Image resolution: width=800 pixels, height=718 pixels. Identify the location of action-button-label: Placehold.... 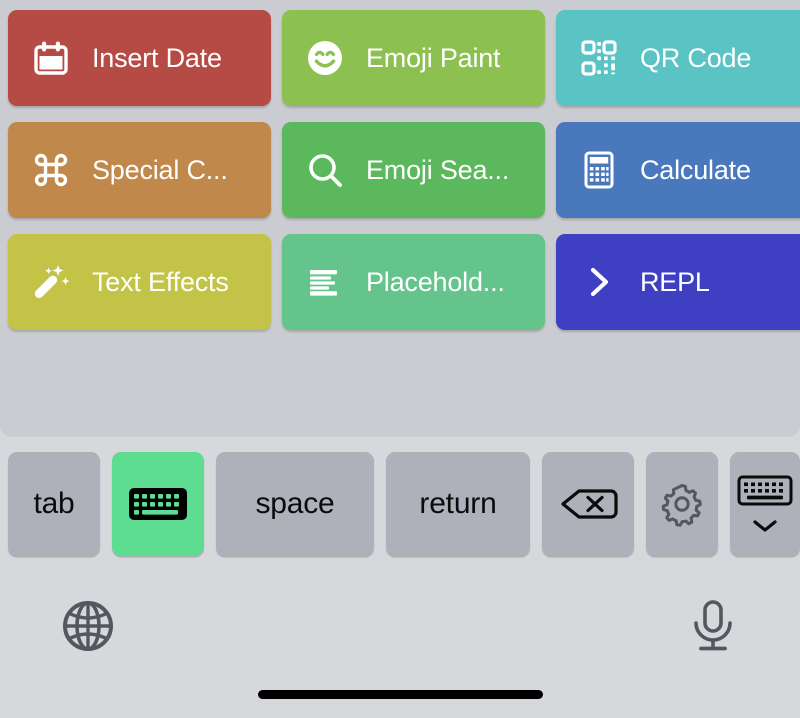
(435, 281).